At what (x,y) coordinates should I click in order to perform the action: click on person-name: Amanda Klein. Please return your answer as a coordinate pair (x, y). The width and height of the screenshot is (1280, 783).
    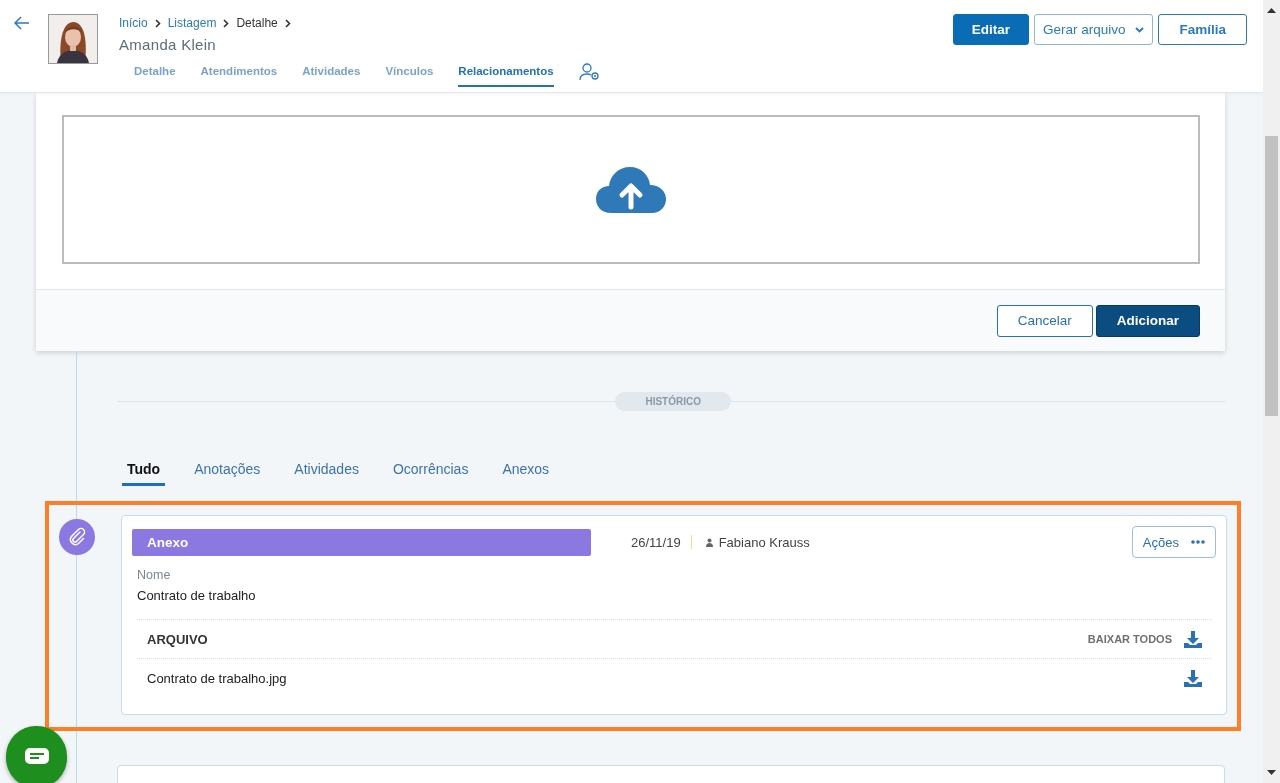
    Looking at the image, I should click on (168, 44).